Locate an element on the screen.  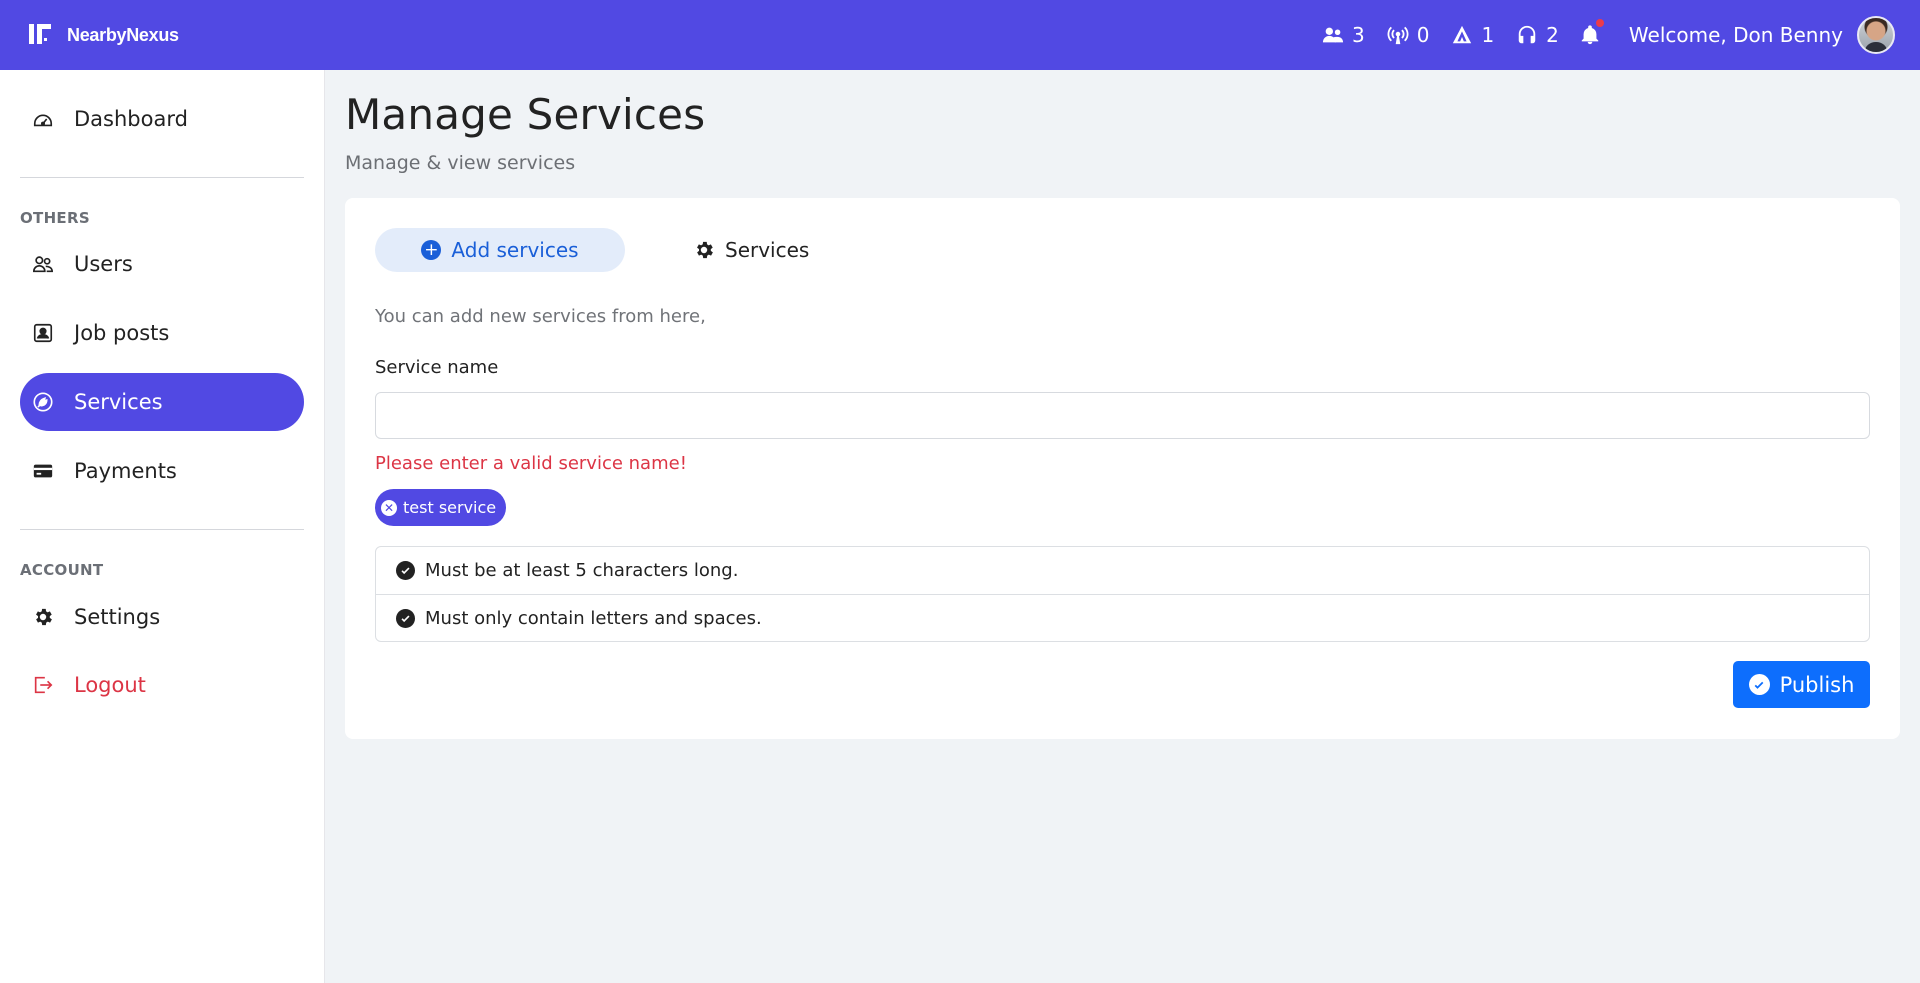
tabs: + Add services Services is located at coordinates (592, 250).